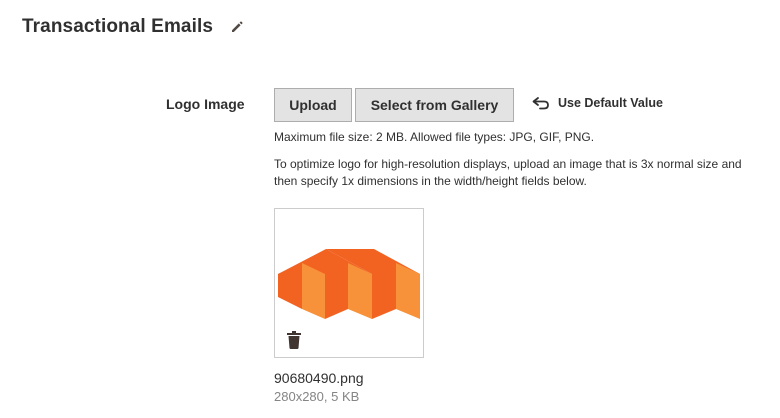 This screenshot has width=780, height=418. I want to click on undo-icon, so click(541, 103).